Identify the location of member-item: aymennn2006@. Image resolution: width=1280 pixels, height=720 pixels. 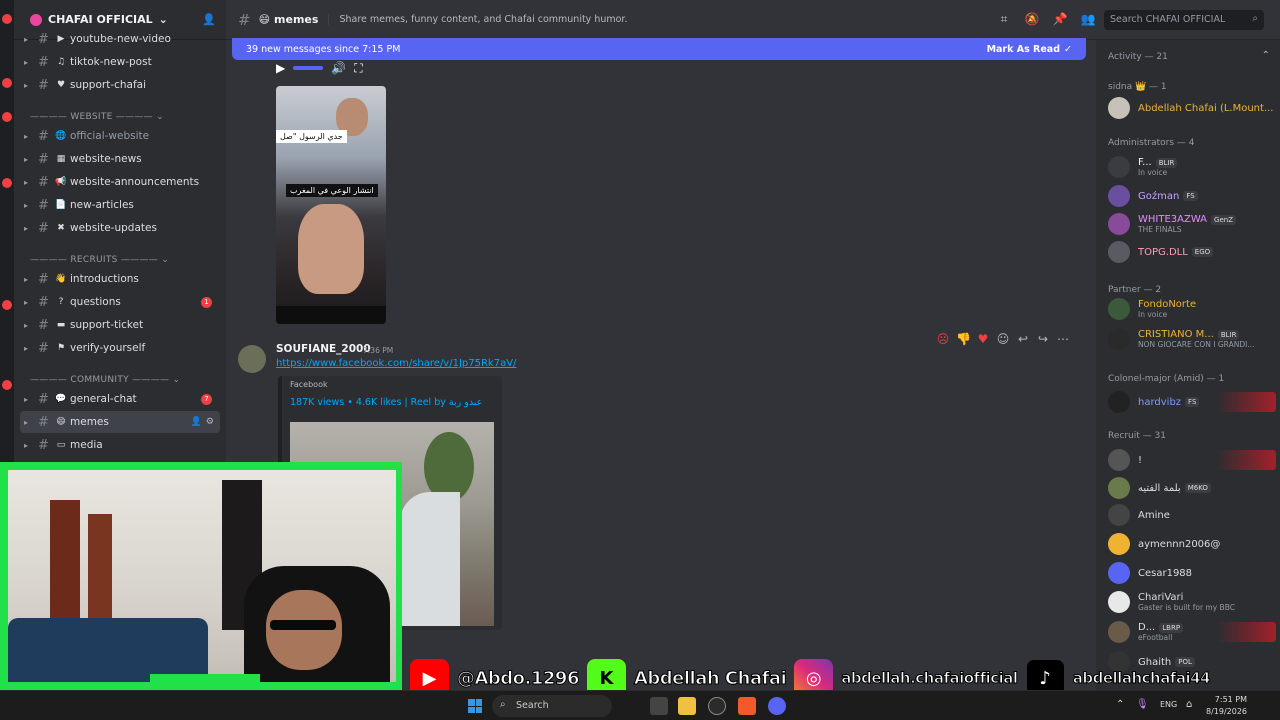
(1192, 544).